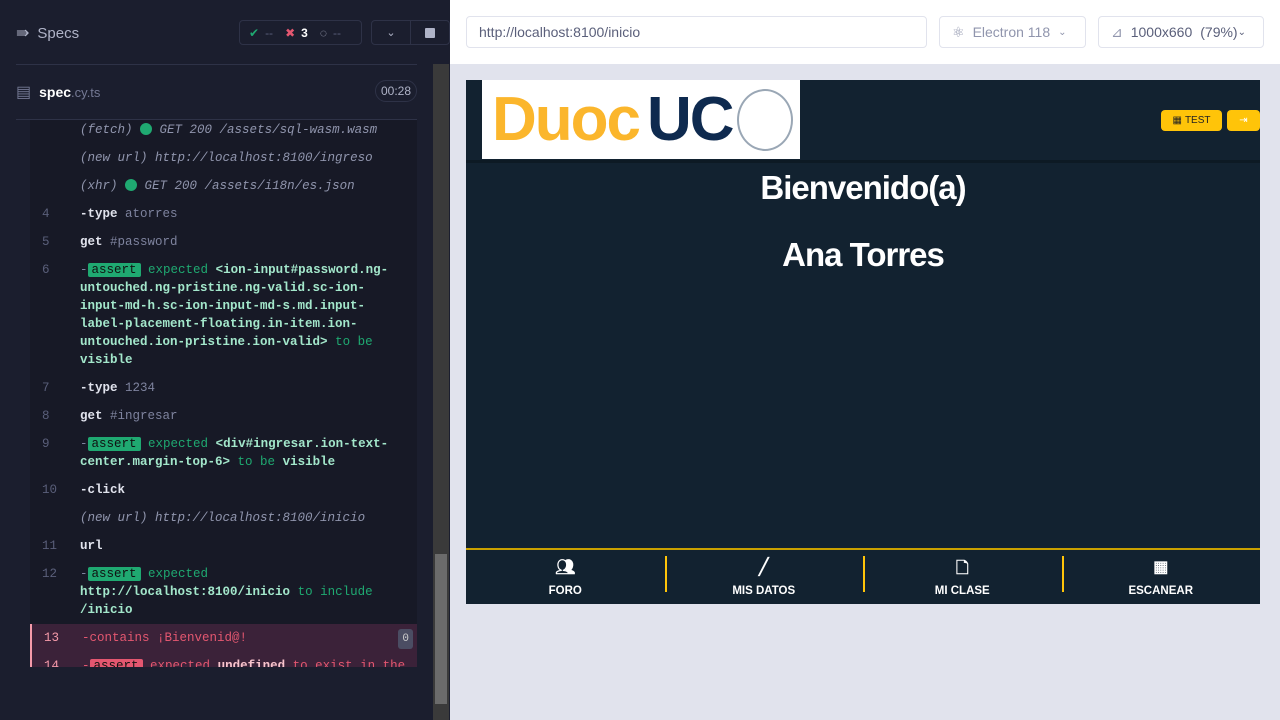 Image resolution: width=1280 pixels, height=720 pixels. I want to click on command-row: 13 -contains ¡Bienvenid@! 0, so click(223, 638).